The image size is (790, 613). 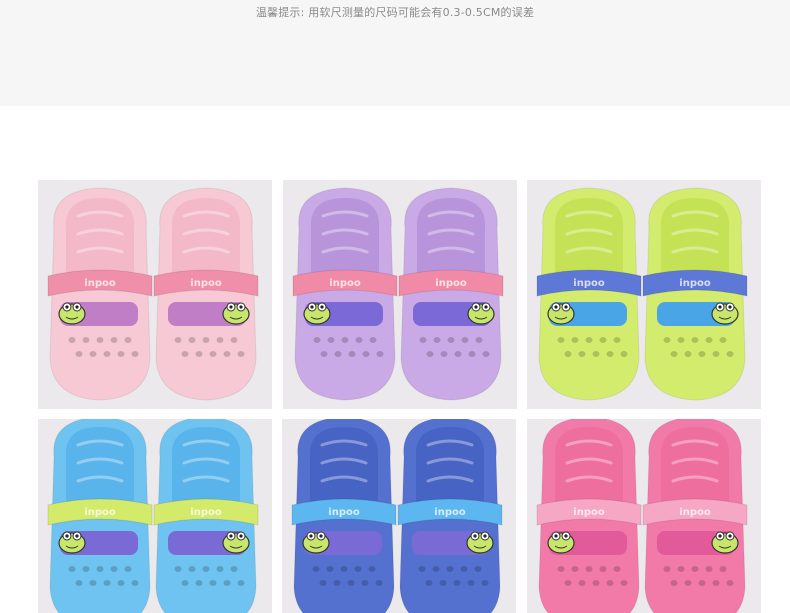 I want to click on product-image-royalblue: inpoo inpoo, so click(x=399, y=516).